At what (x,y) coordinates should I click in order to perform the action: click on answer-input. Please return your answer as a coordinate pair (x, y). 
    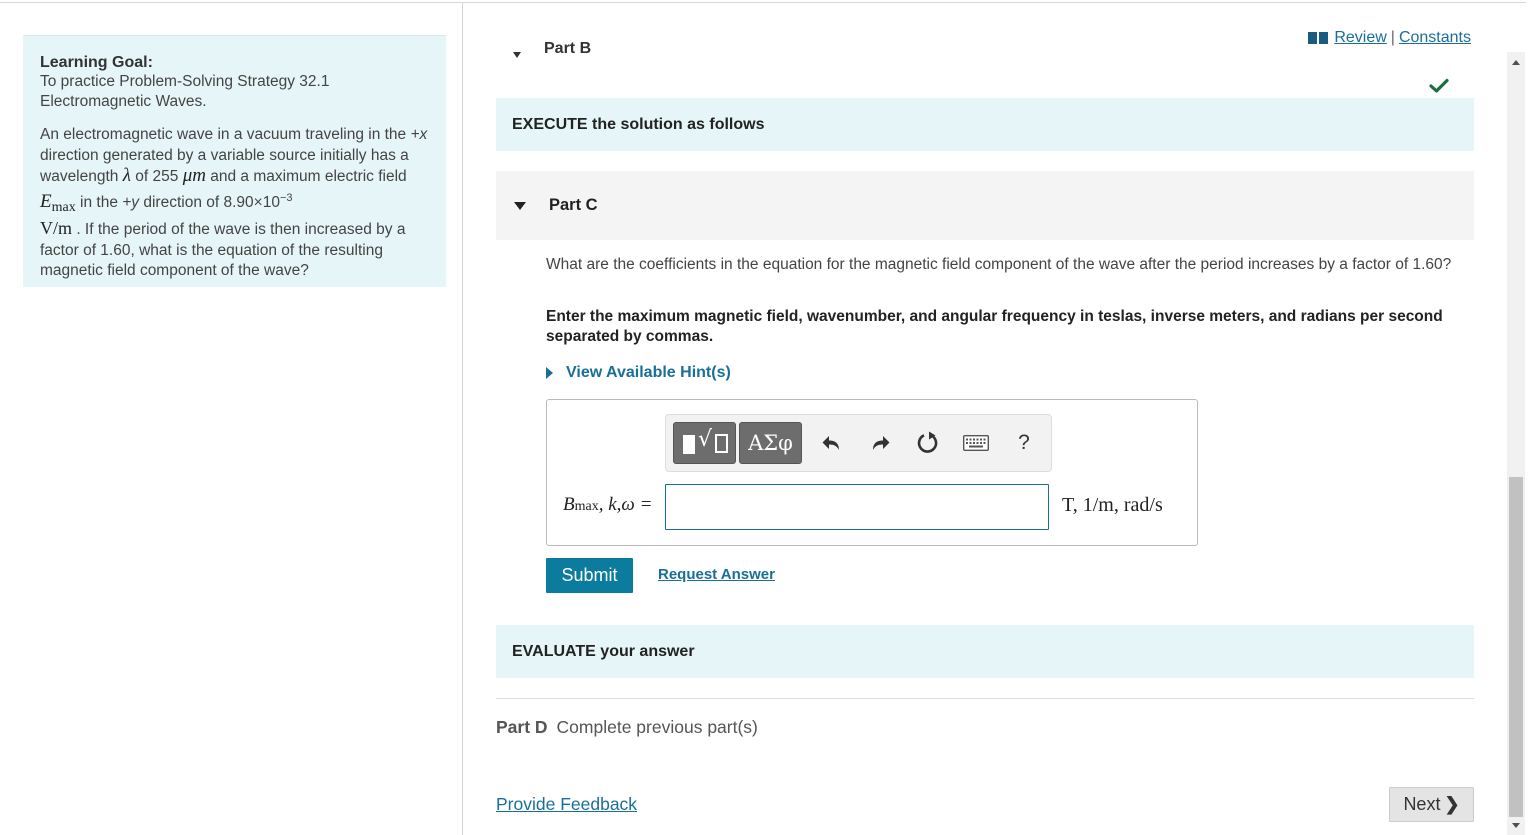
    Looking at the image, I should click on (857, 507).